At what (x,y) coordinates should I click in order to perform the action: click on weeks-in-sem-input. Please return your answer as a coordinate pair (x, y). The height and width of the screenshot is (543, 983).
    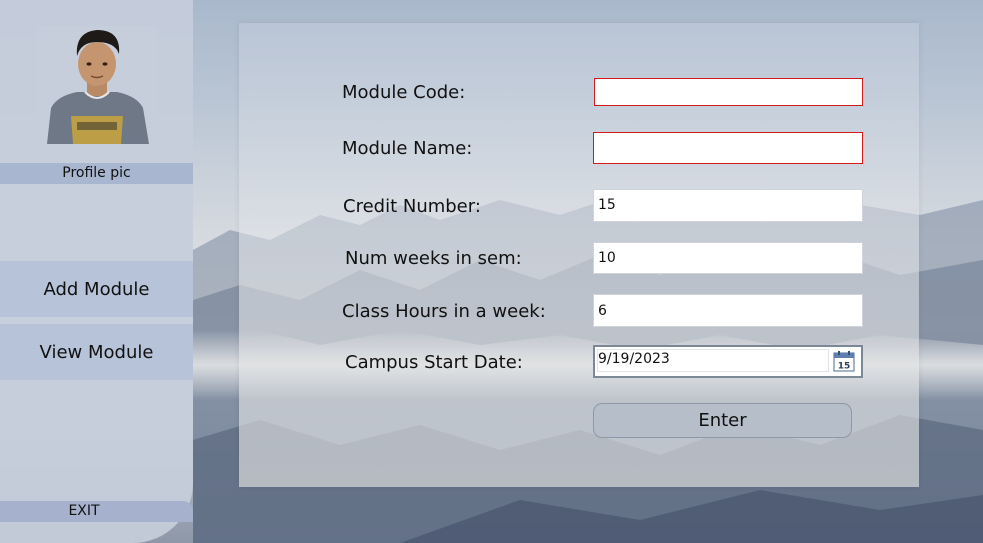
    Looking at the image, I should click on (728, 258).